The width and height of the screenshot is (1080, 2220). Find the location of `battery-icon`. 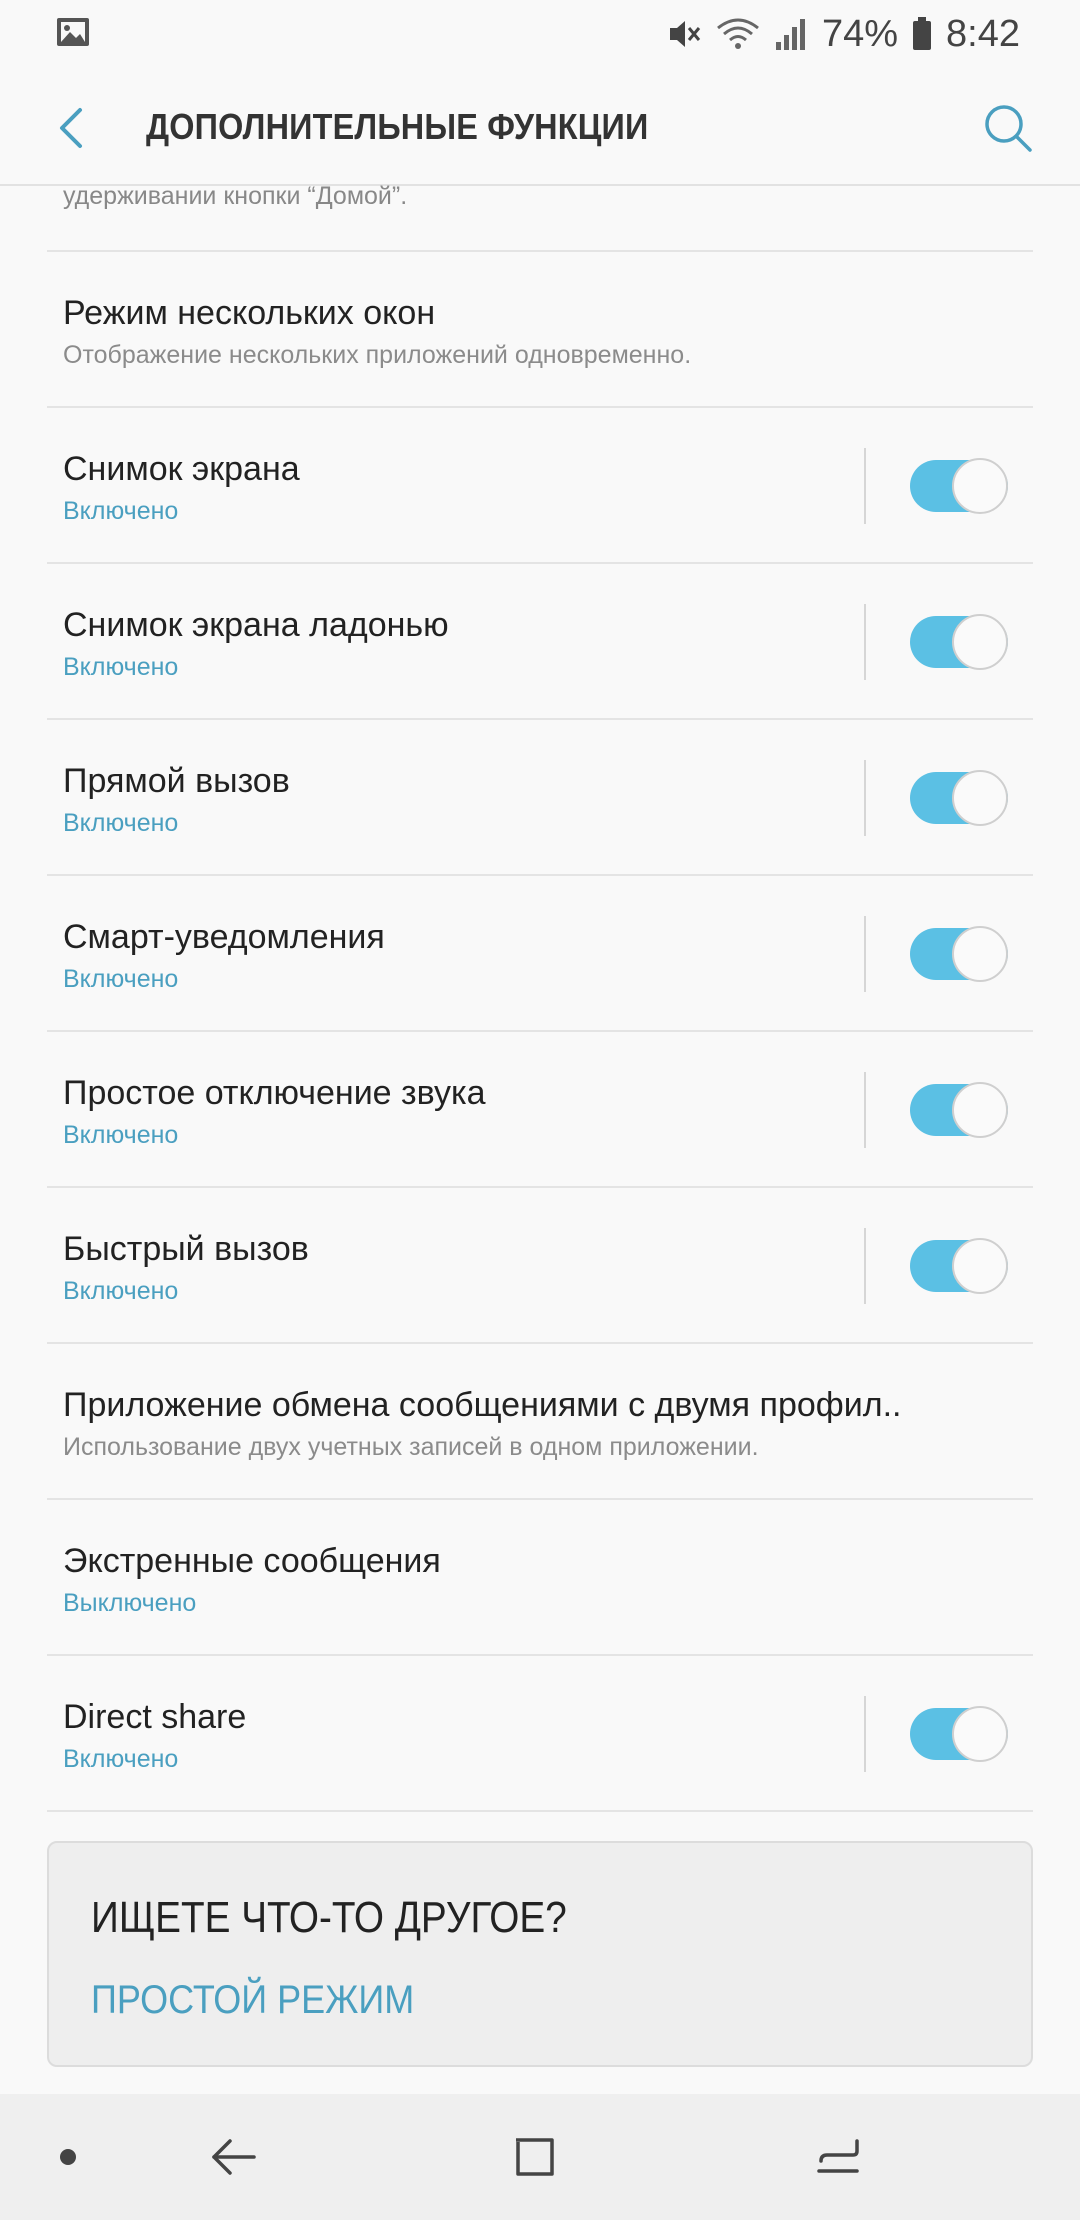

battery-icon is located at coordinates (922, 33).